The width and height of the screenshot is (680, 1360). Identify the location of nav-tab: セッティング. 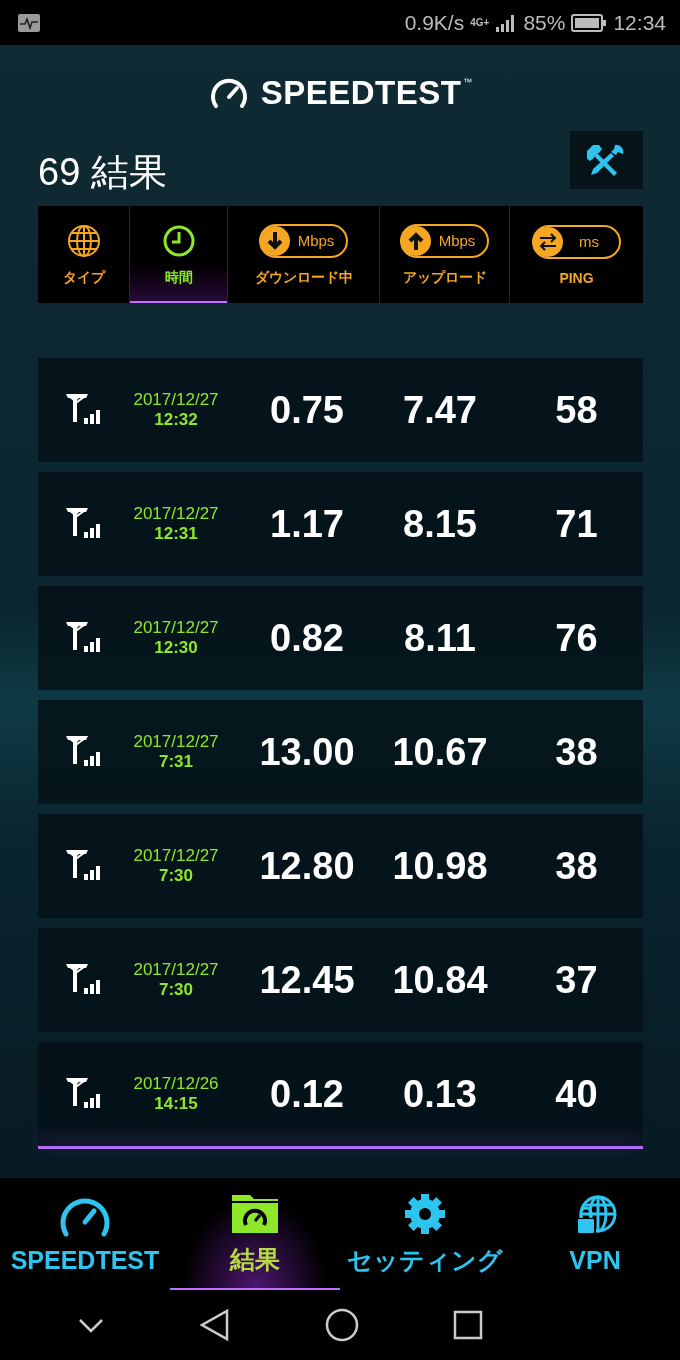
(425, 1234).